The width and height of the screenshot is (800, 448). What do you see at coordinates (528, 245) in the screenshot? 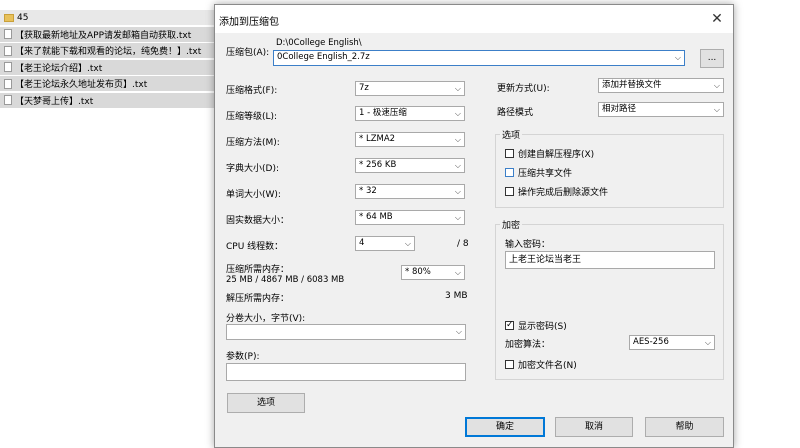
I see `password-label: 输入密码：` at bounding box center [528, 245].